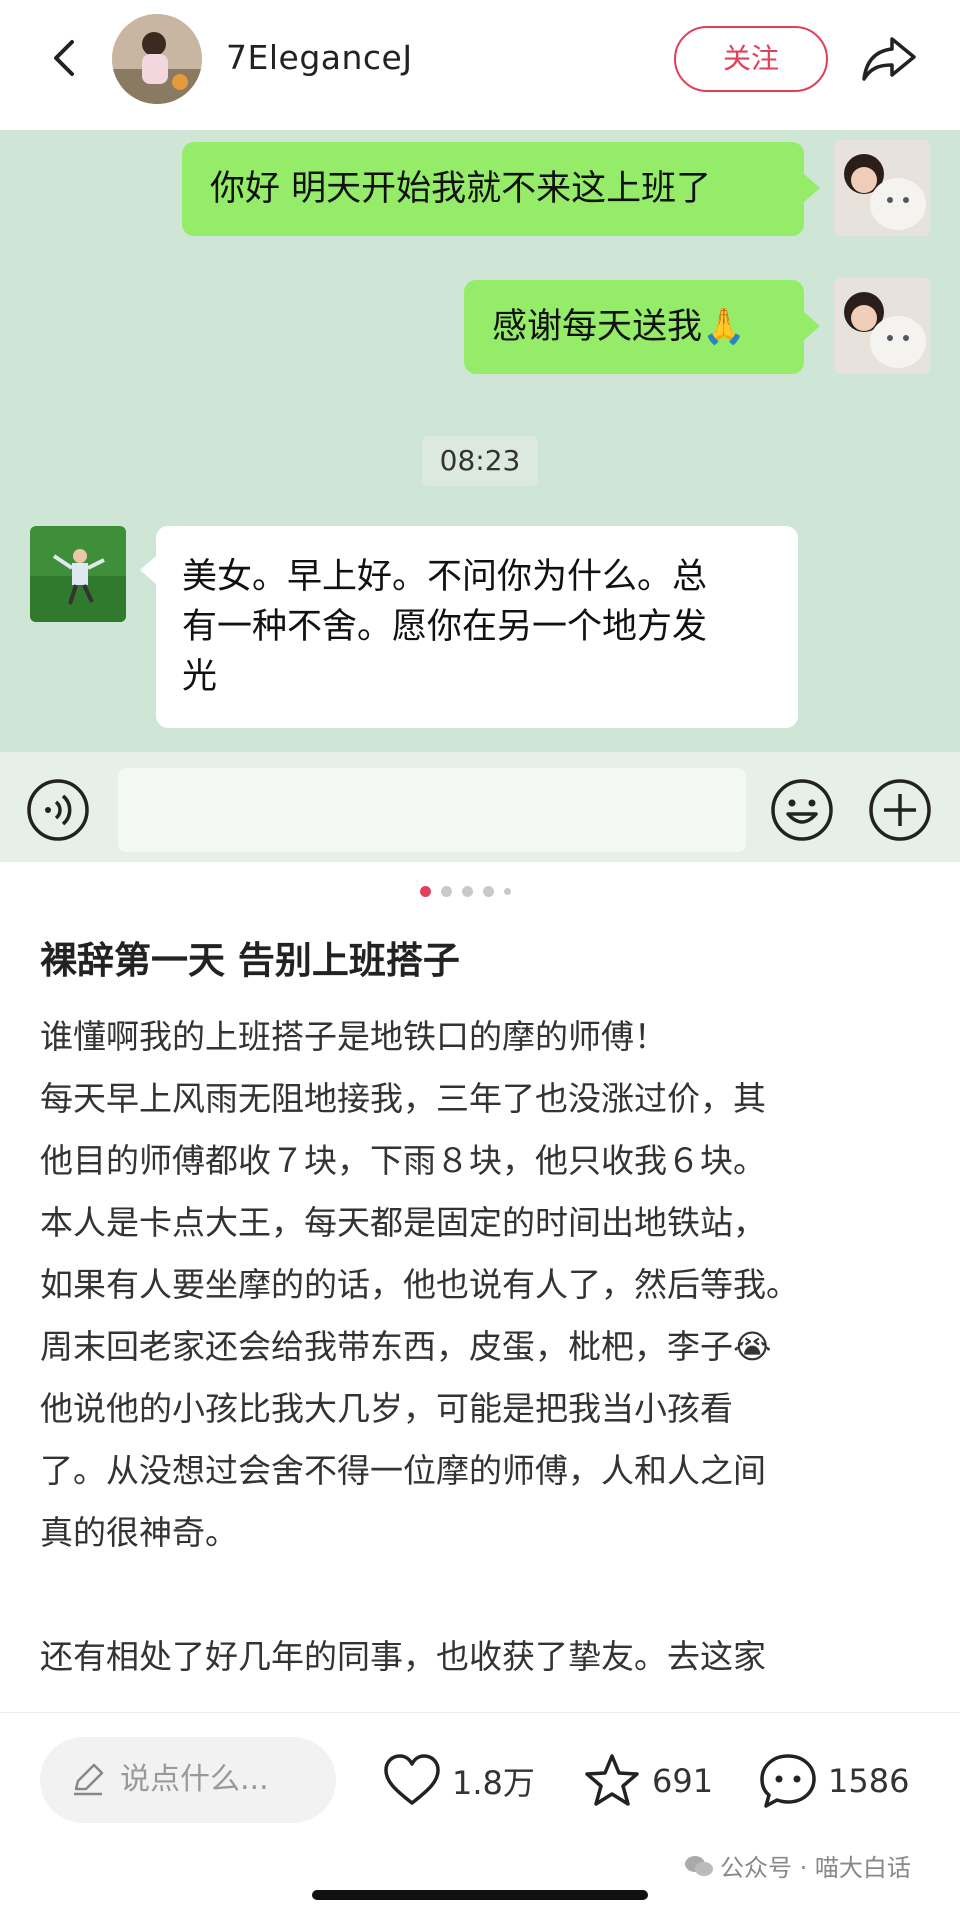 This screenshot has width=960, height=1925. I want to click on message-text: 你好 明天开始我就不来这上班了, so click(461, 189).